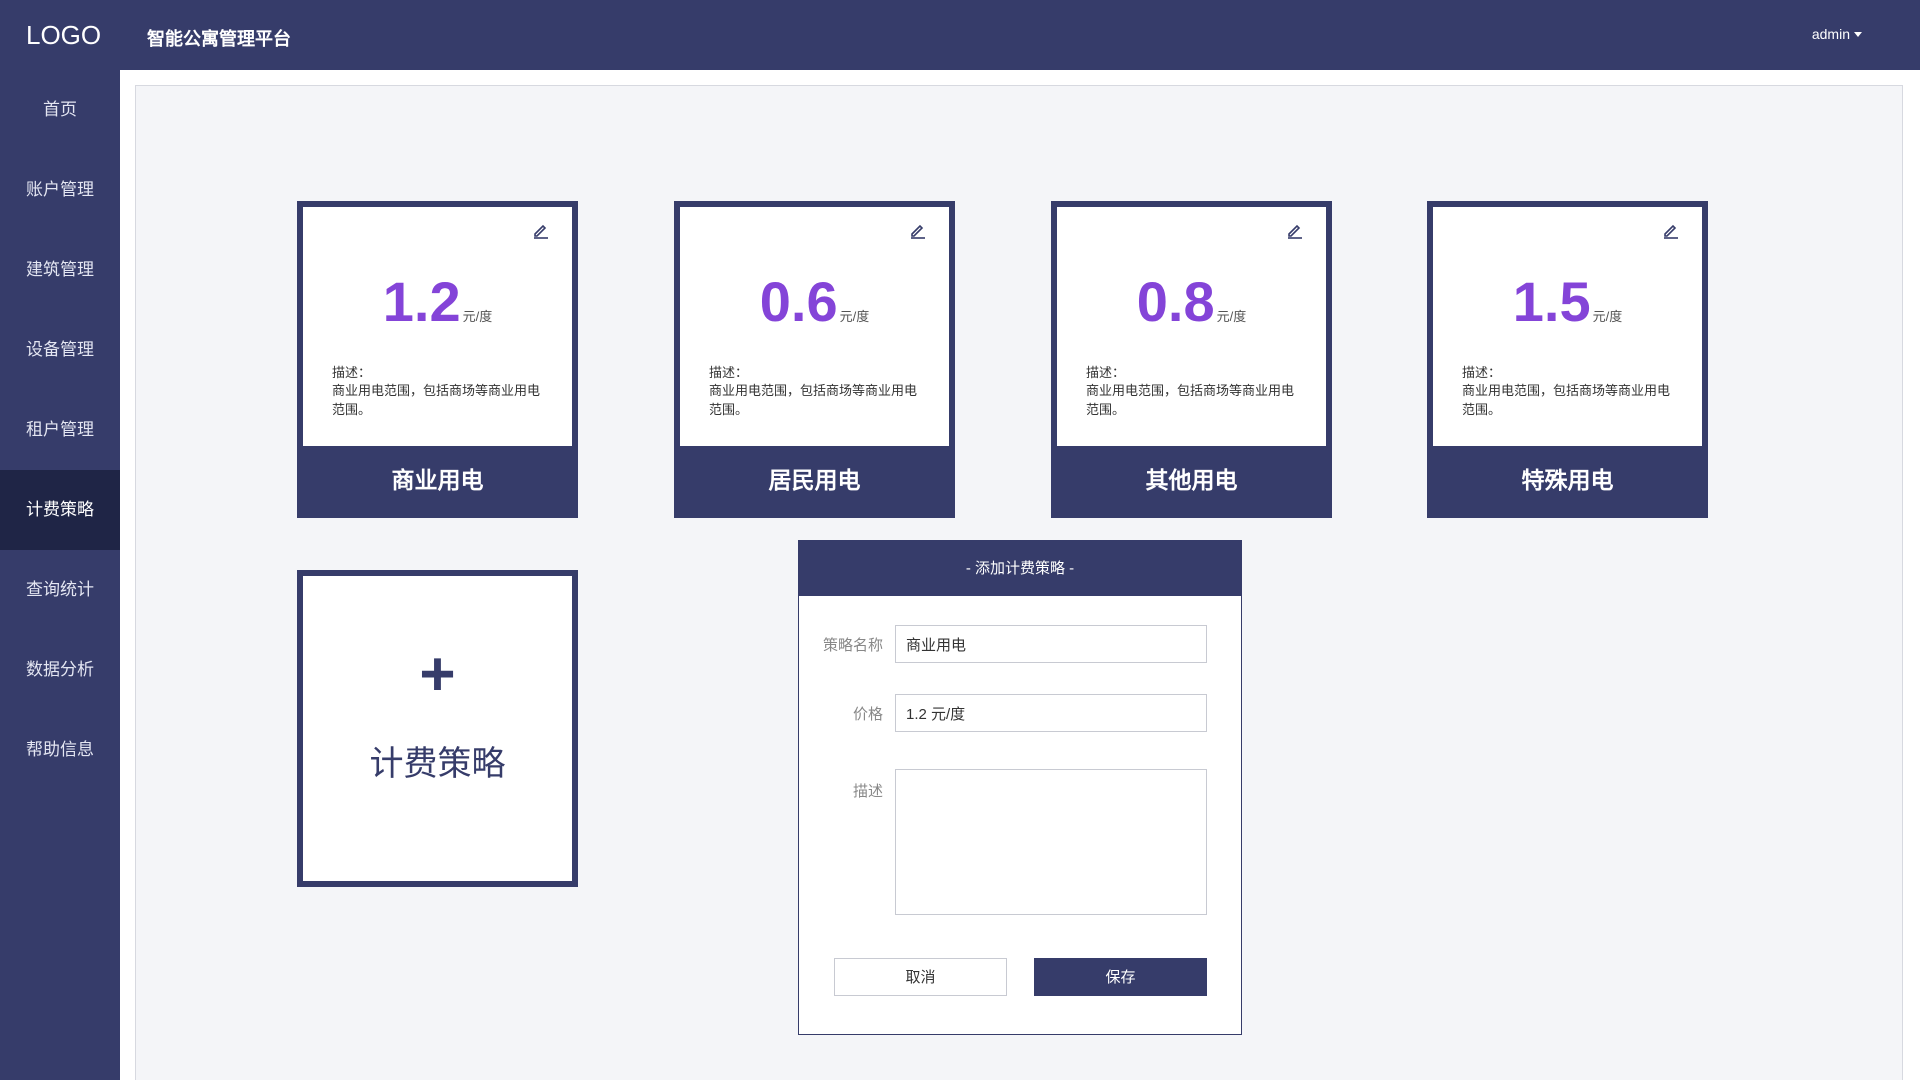 The image size is (1920, 1080). I want to click on strategy-card-body: 0.8 元/度 描述： 商业用电范围，包括商场等商业用电范围。, so click(1191, 326).